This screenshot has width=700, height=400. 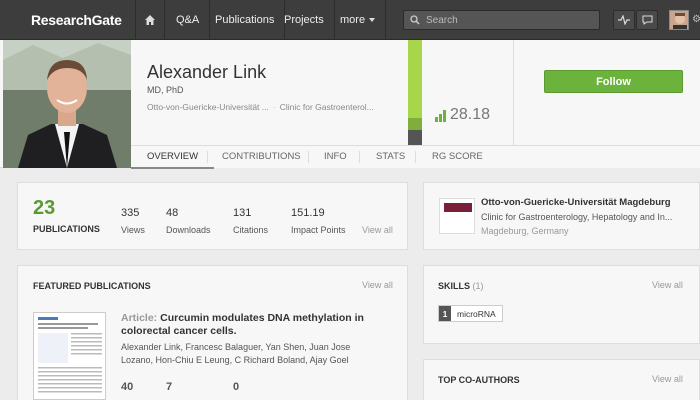 I want to click on activity-icon, so click(x=624, y=20).